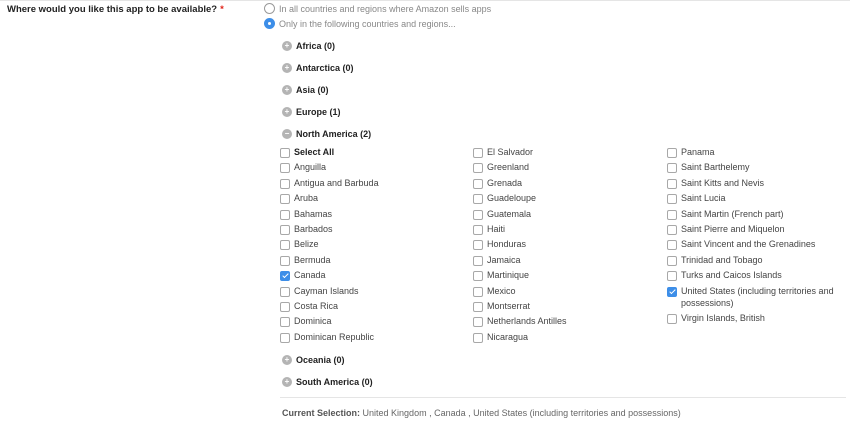 This screenshot has height=427, width=850. I want to click on country-checkbox: Greenland, so click(563, 167).